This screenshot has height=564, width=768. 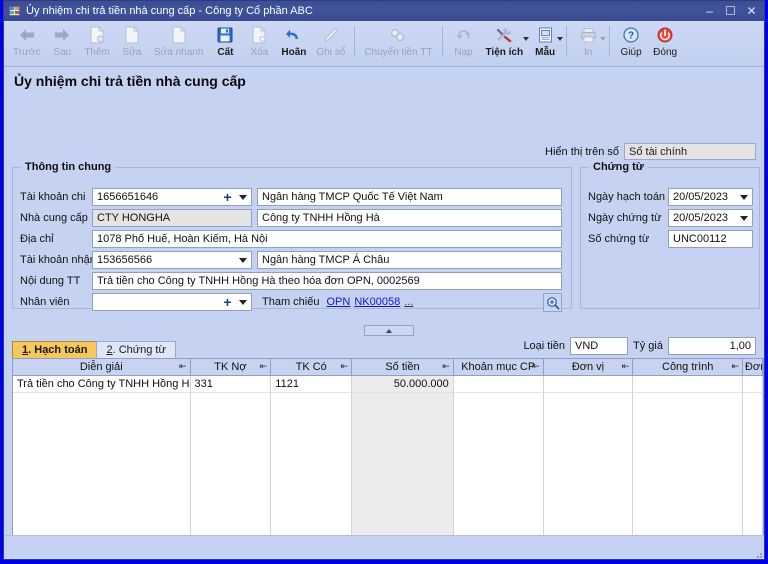 What do you see at coordinates (26, 40) in the screenshot?
I see `toolbar-button-truoc: Trước` at bounding box center [26, 40].